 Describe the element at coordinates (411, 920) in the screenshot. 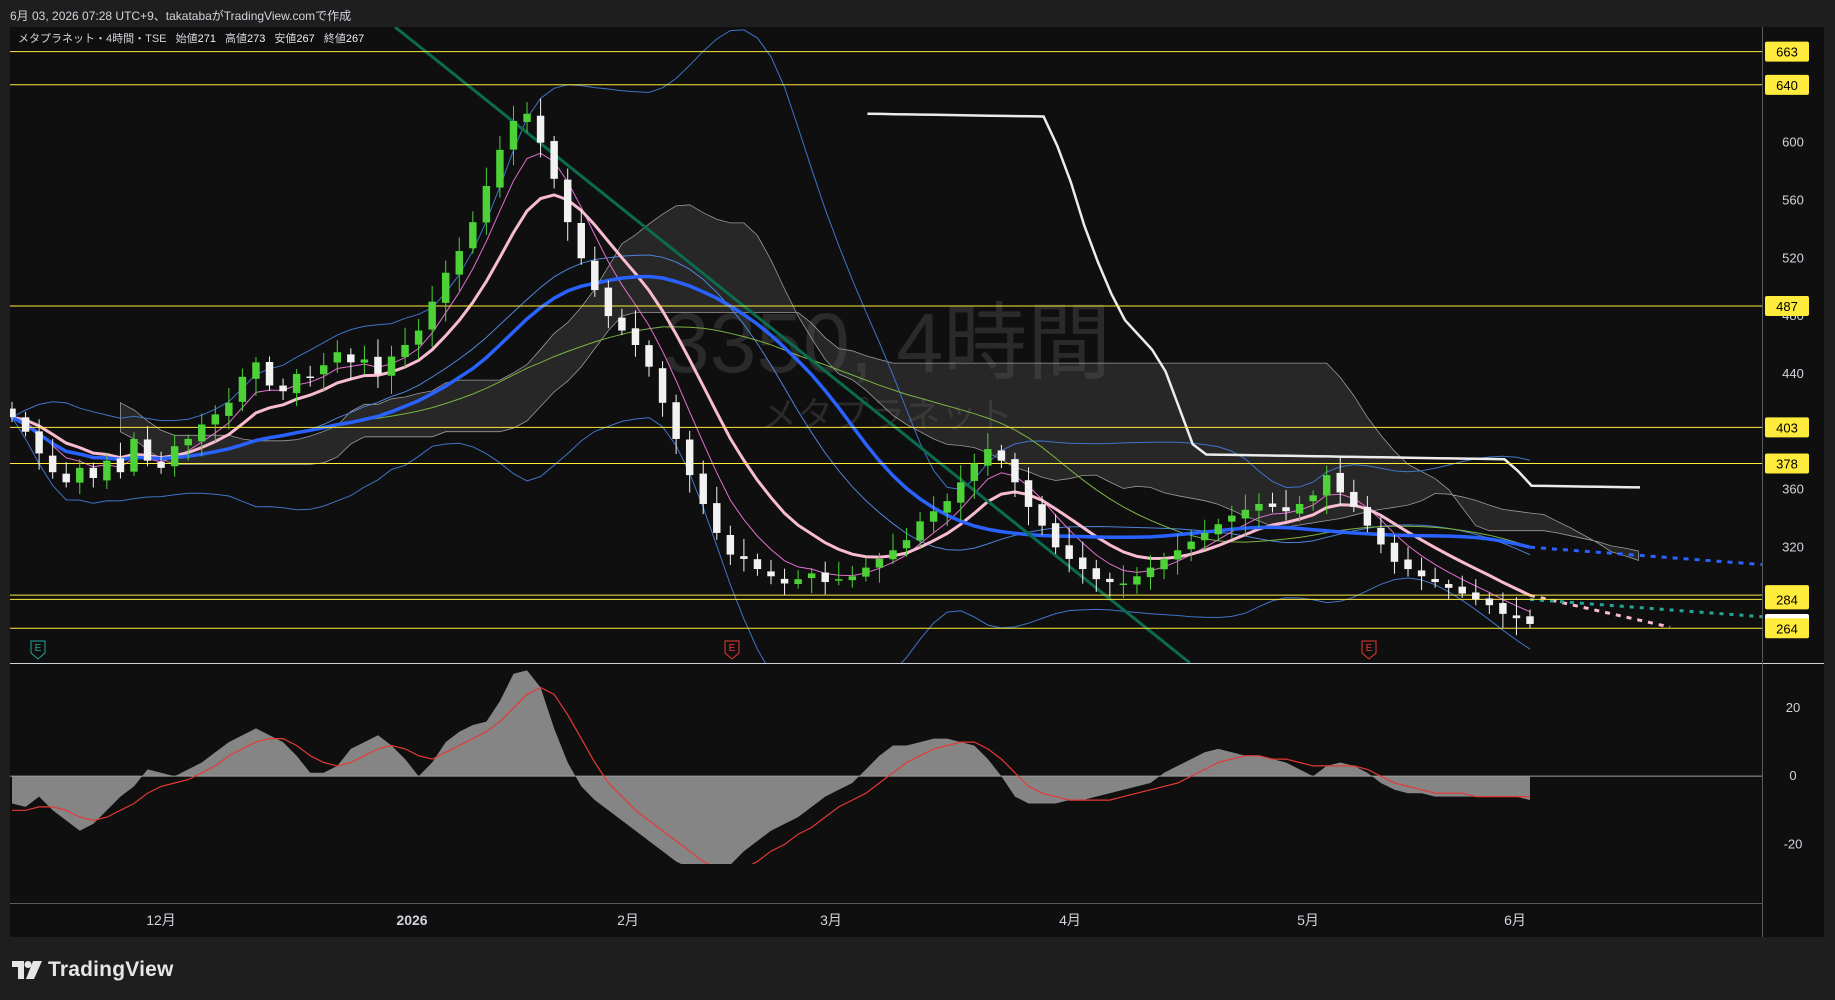

I see `time-tick-label: 2026` at that location.